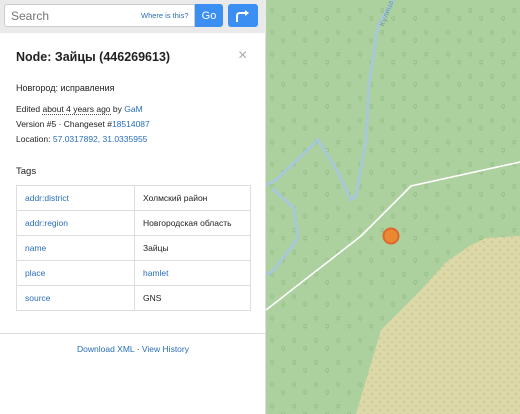 Image resolution: width=520 pixels, height=414 pixels. I want to click on table-row: source GNS, so click(133, 298).